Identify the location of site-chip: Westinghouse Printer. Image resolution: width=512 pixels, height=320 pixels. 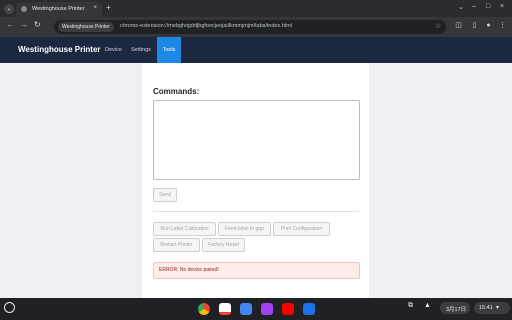
(86, 27).